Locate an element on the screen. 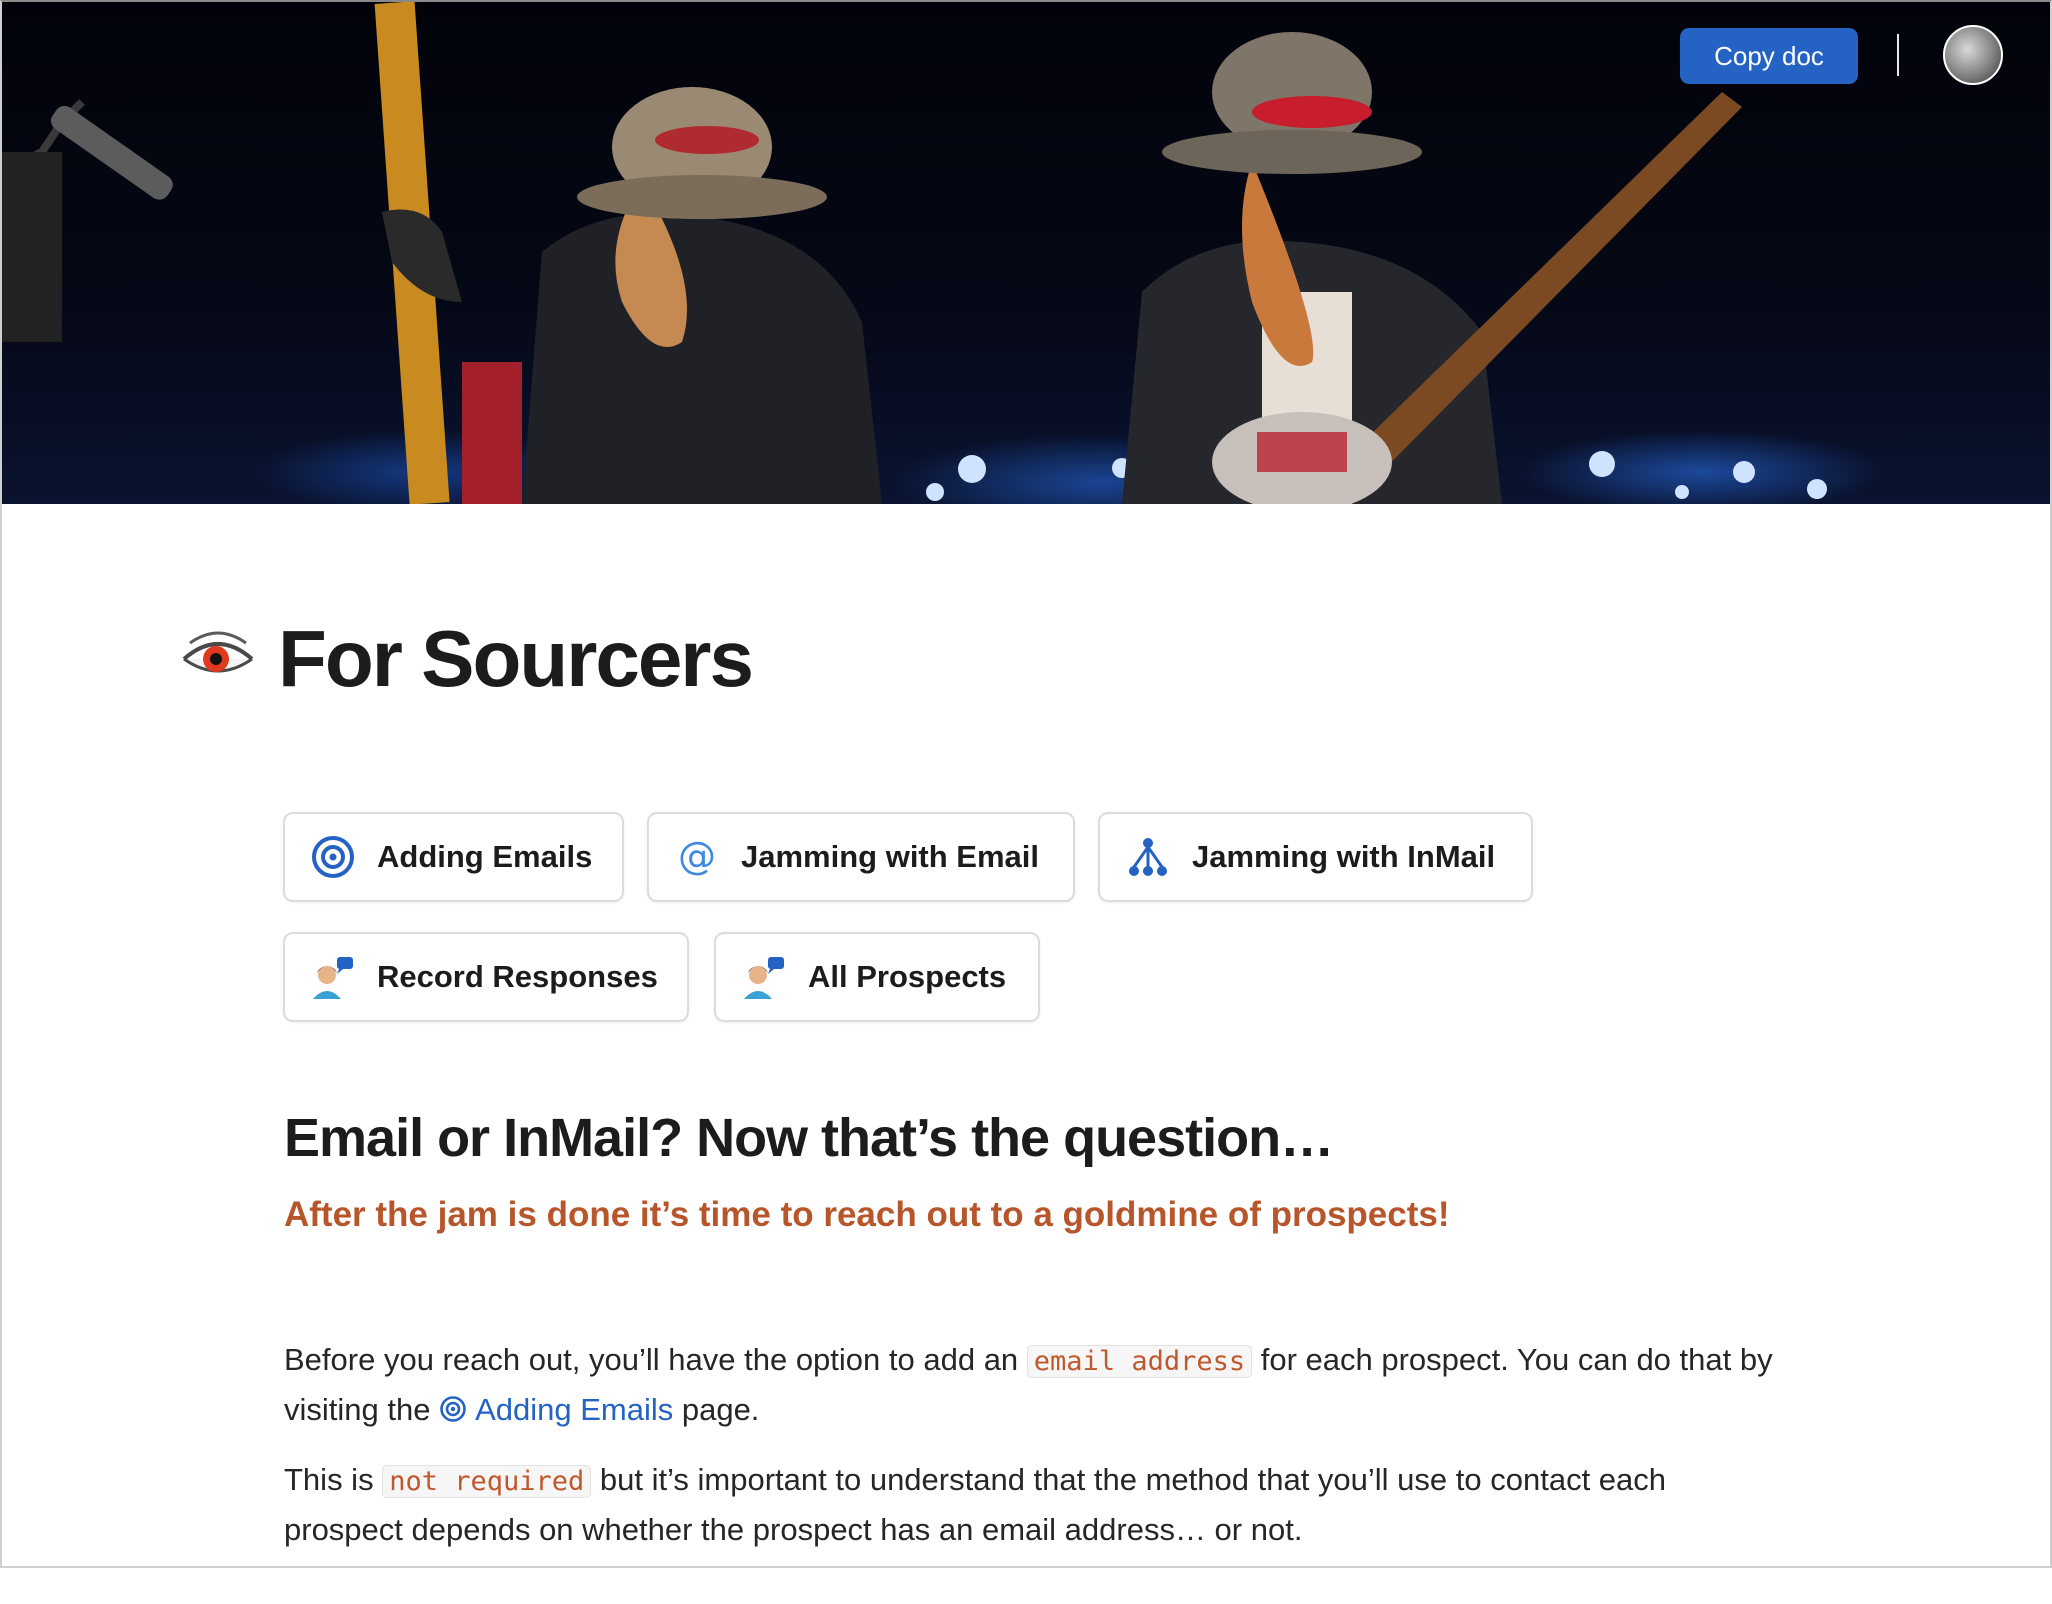 The height and width of the screenshot is (1604, 2052). avatar is located at coordinates (1973, 55).